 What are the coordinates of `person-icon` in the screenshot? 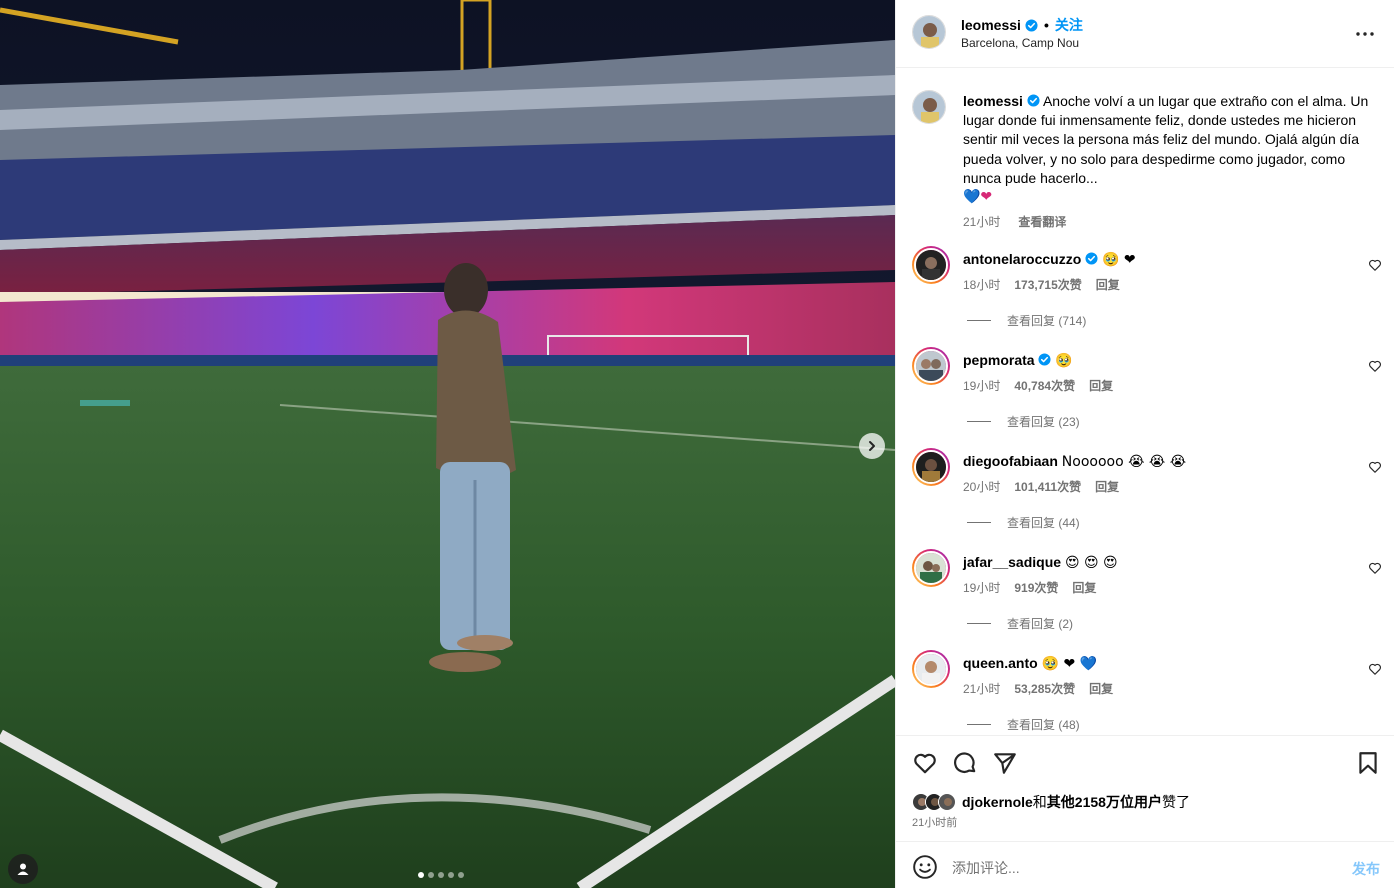 It's located at (23, 869).